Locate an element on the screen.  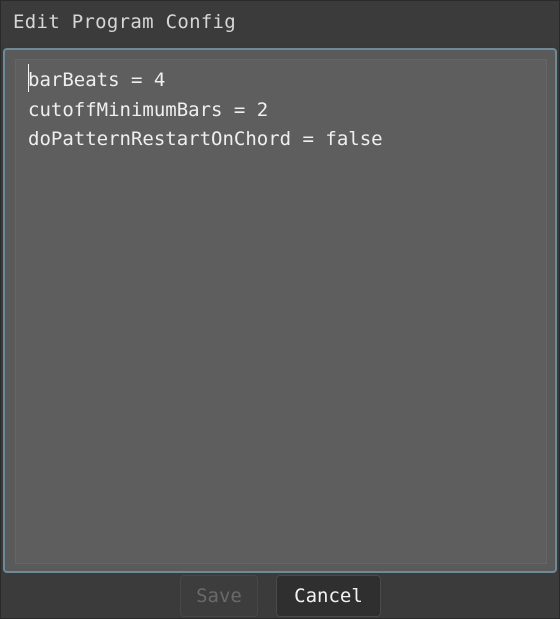
dialog-title: Edit Program Config is located at coordinates (125, 22).